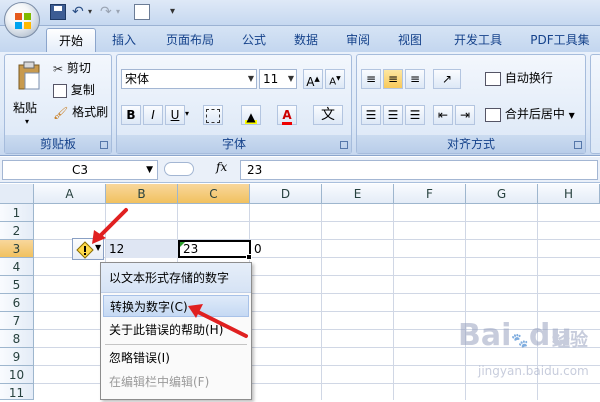 The height and width of the screenshot is (402, 600). I want to click on office-logo-icon, so click(23, 21).